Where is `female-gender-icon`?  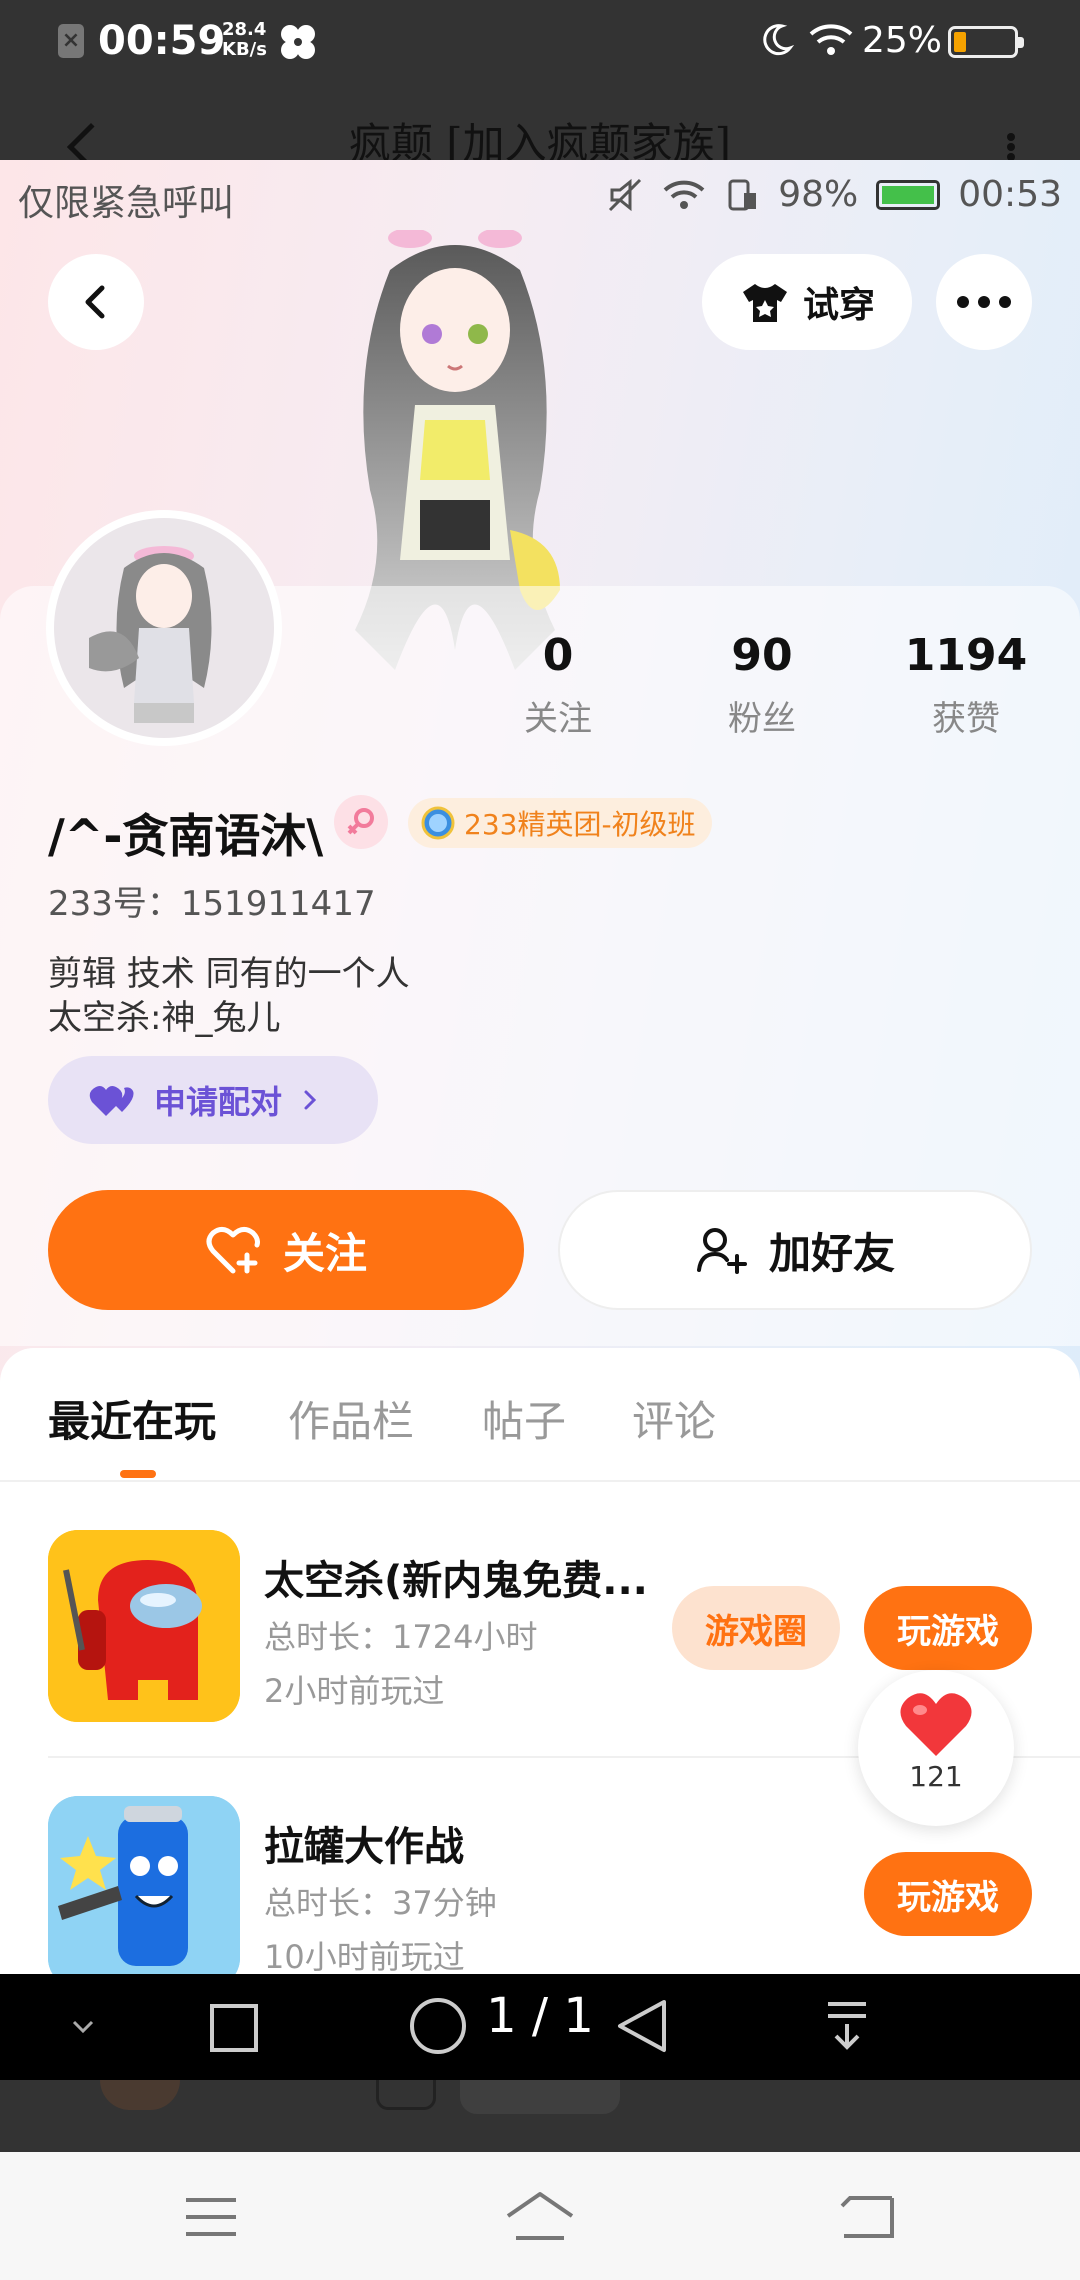 female-gender-icon is located at coordinates (361, 822).